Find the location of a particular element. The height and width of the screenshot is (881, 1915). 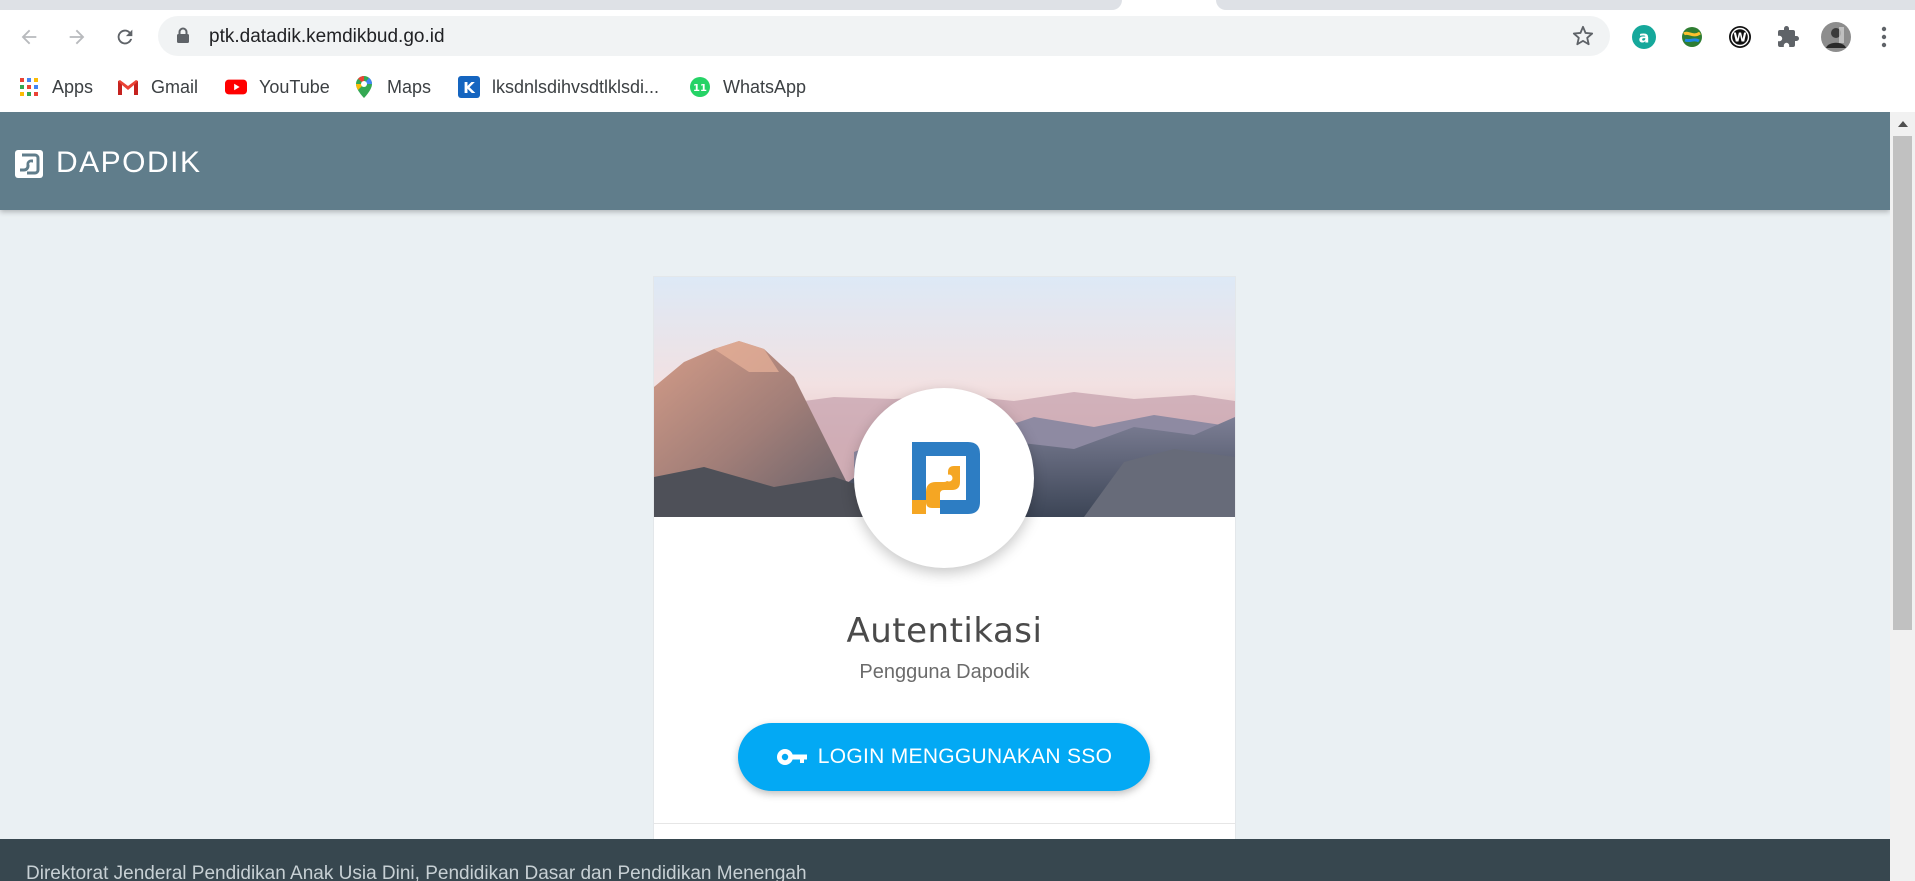

page-scrollbar is located at coordinates (1902, 496).